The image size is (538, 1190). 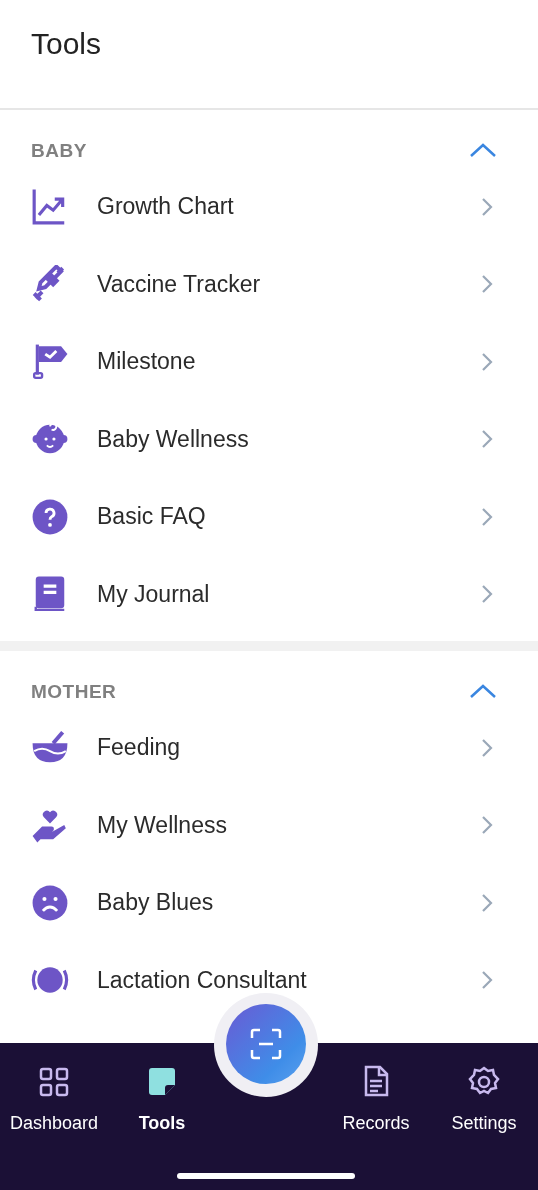 I want to click on tool-item: Milestone, so click(x=288, y=362).